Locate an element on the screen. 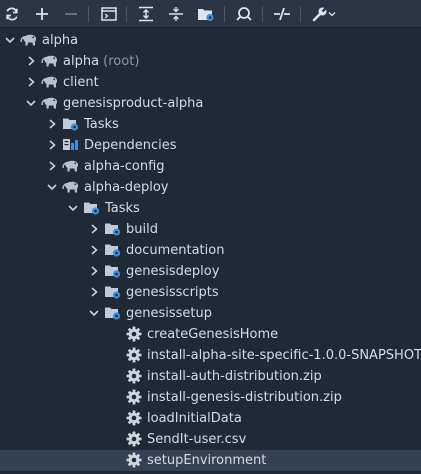 Image resolution: width=421 pixels, height=474 pixels. node-name: genesisscripts is located at coordinates (172, 292).